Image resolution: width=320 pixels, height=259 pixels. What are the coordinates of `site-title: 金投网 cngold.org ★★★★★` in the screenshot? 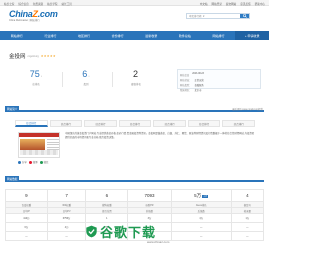 It's located at (32, 56).